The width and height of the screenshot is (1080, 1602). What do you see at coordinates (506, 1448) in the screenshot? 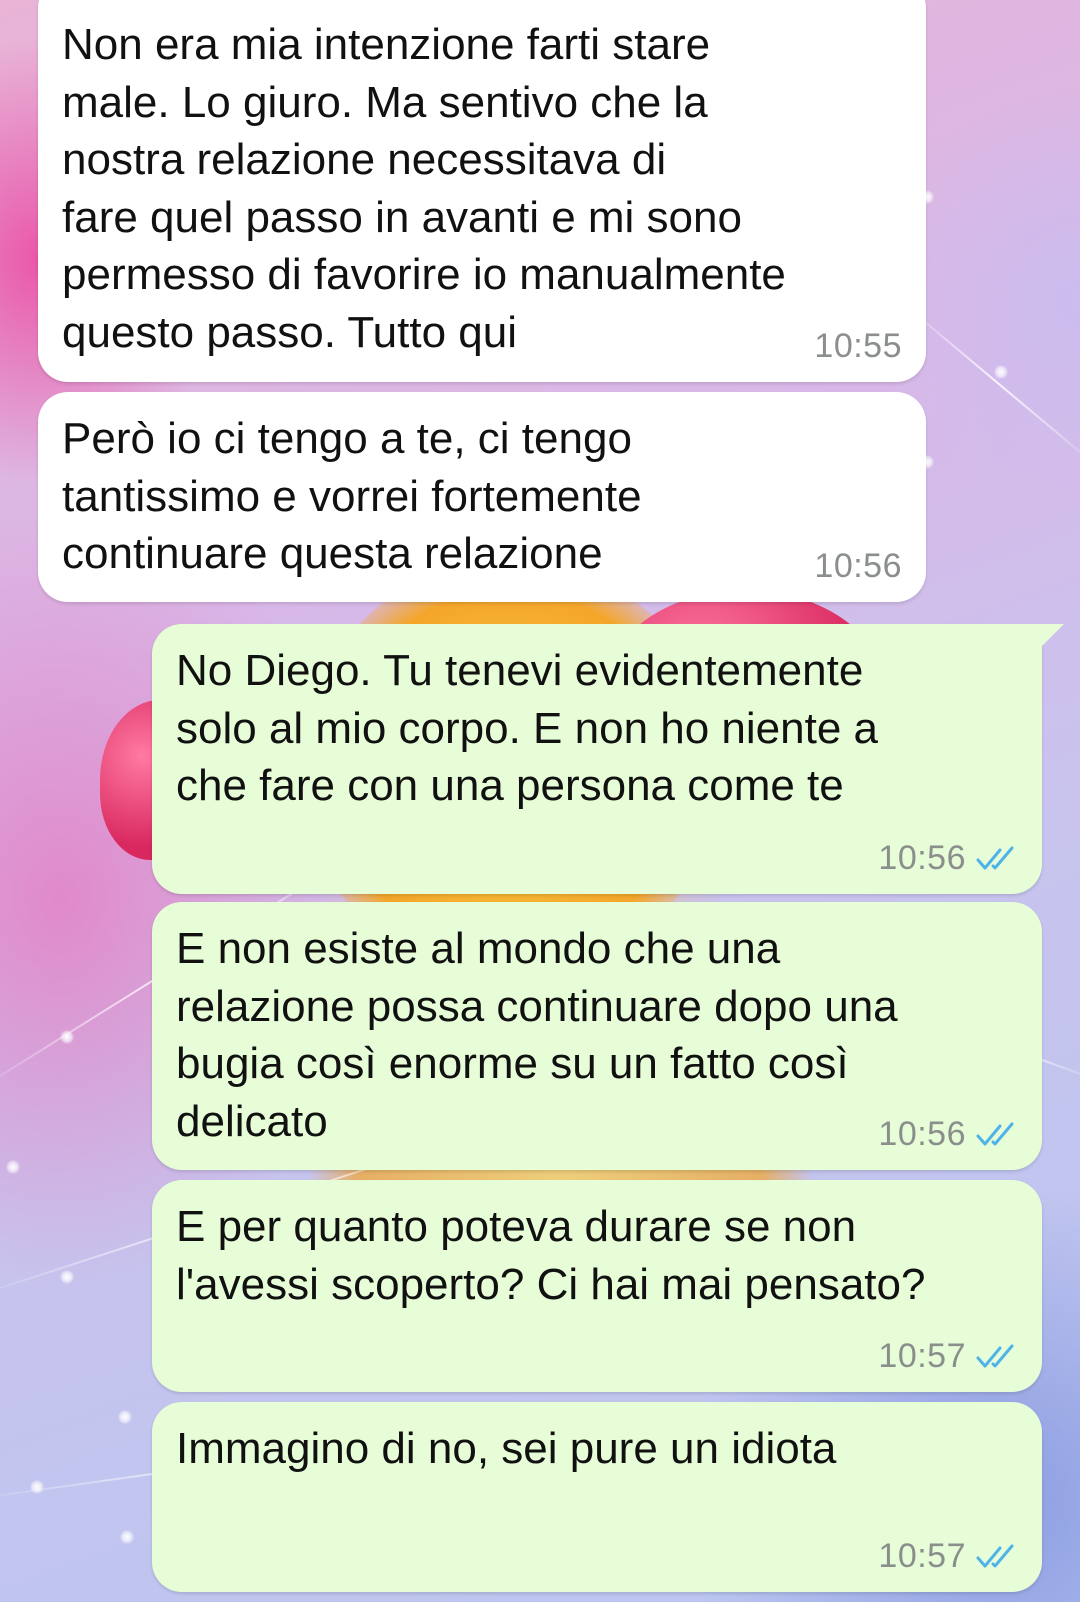
I see `message-text: Immagino di no, sei pure un idiota` at bounding box center [506, 1448].